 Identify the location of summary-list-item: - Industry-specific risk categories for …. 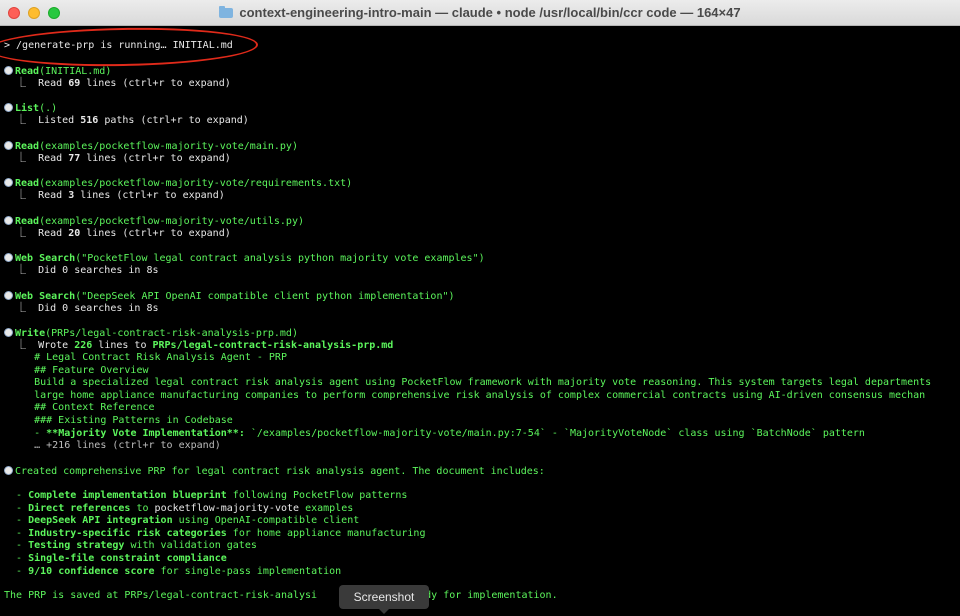
(215, 533).